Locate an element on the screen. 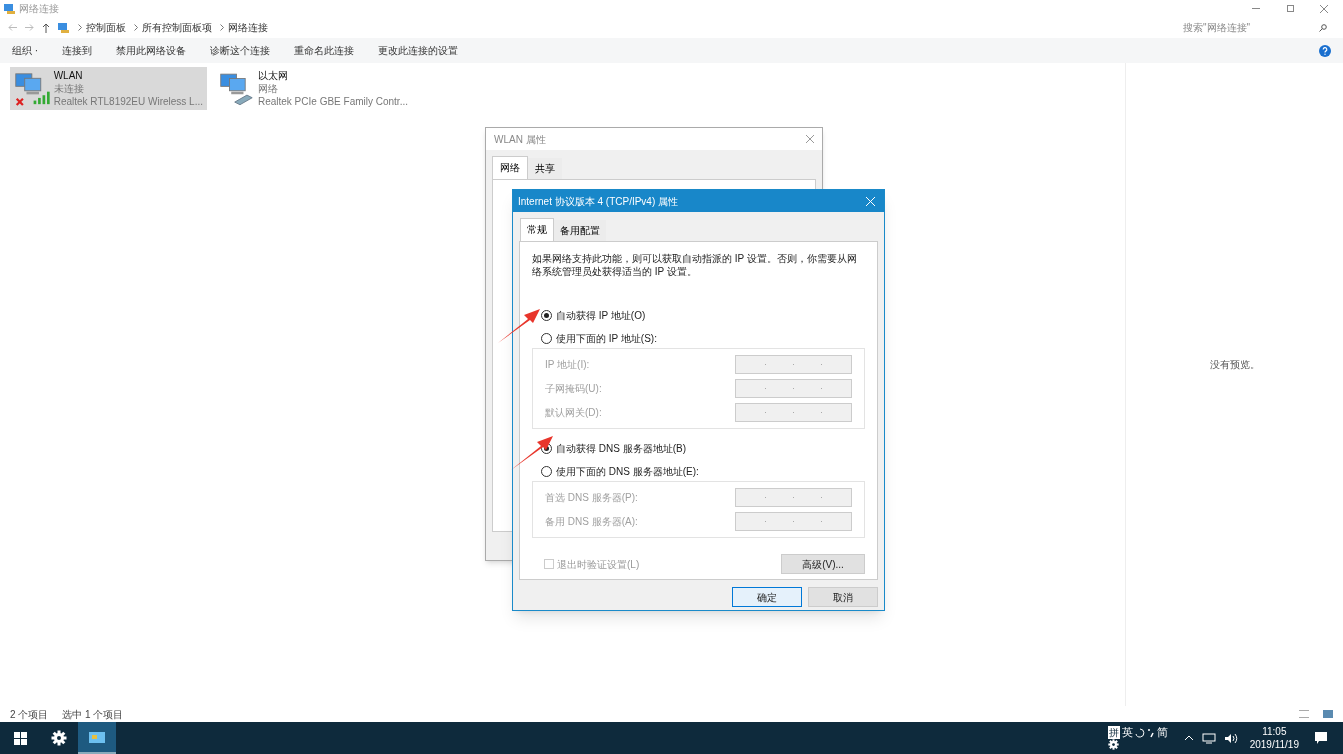 Image resolution: width=1343 pixels, height=754 pixels. breadcrumb-link: 所有控制面板项 is located at coordinates (177, 27).